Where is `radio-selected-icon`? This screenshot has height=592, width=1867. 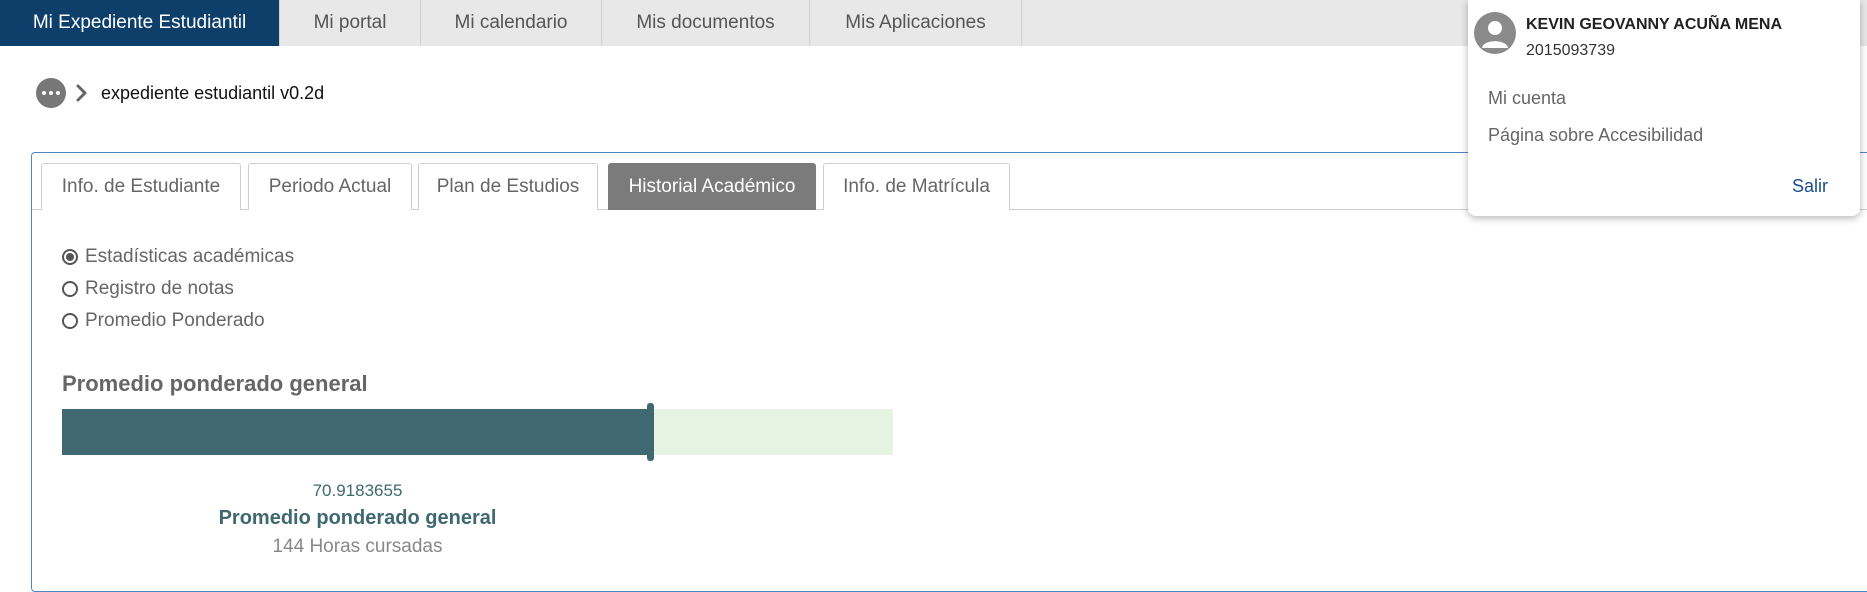 radio-selected-icon is located at coordinates (70, 257).